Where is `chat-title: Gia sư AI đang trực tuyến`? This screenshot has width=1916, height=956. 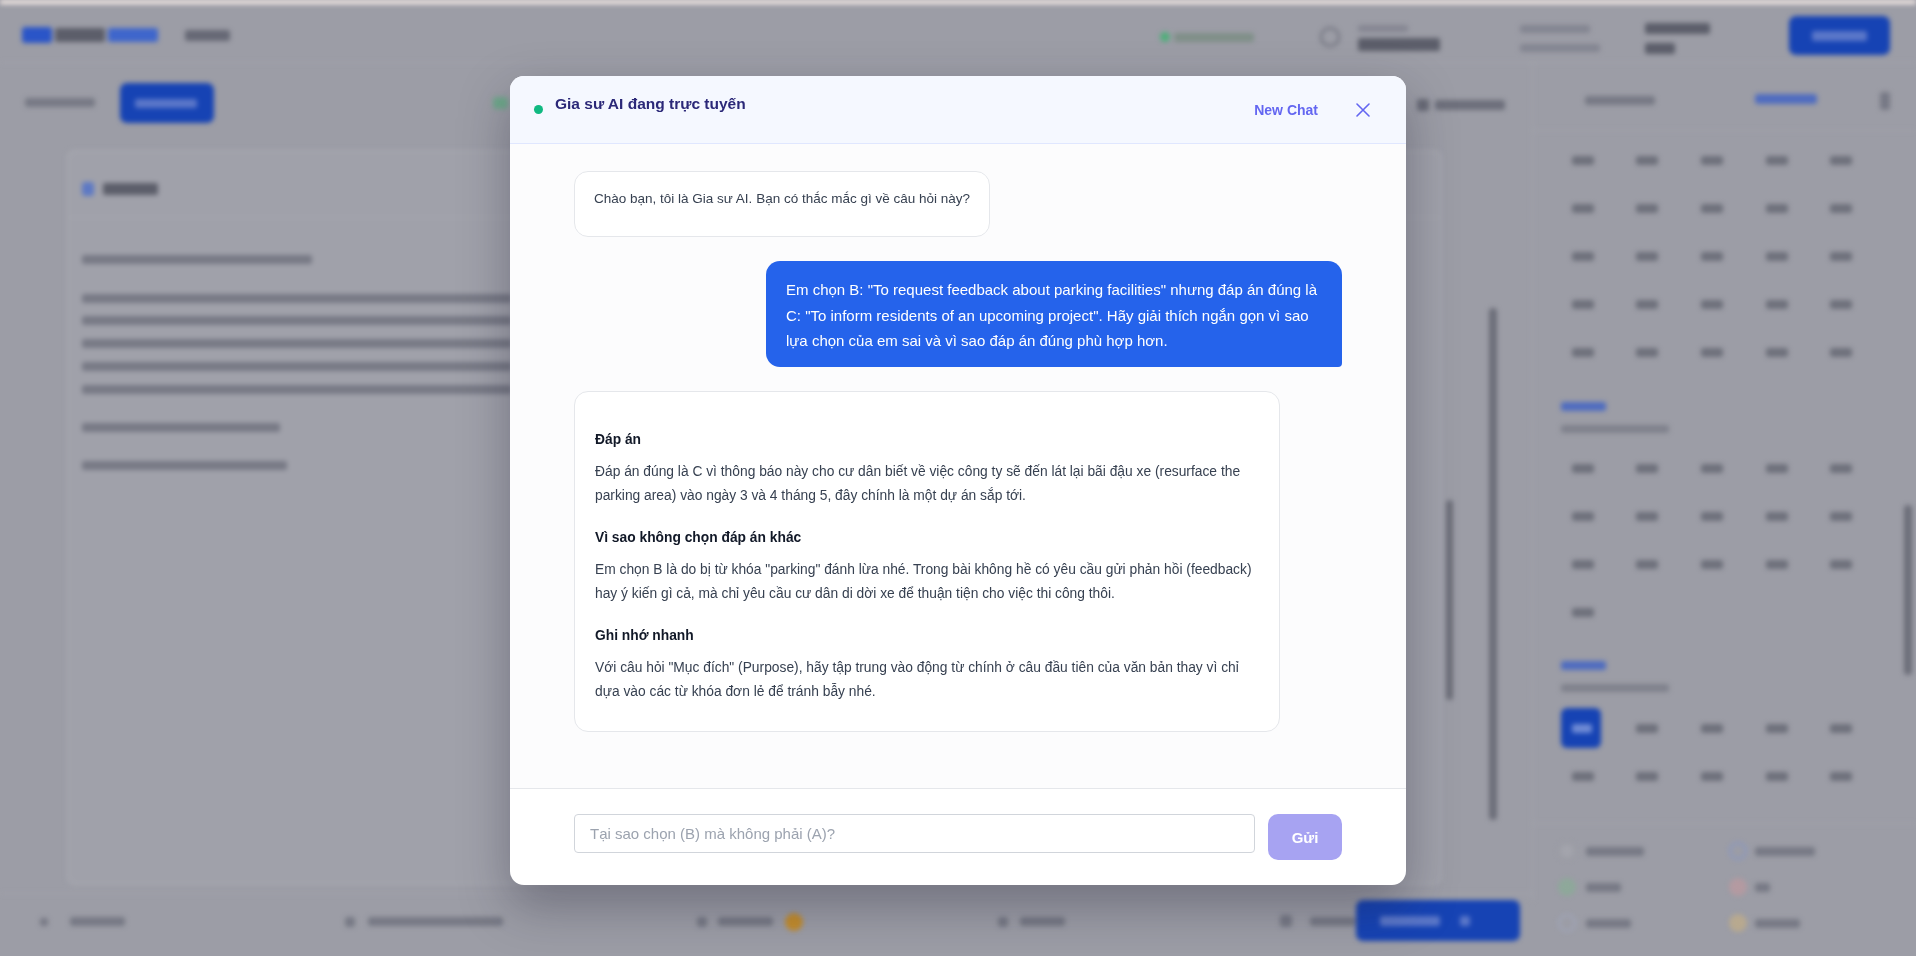 chat-title: Gia sư AI đang trực tuyến is located at coordinates (651, 104).